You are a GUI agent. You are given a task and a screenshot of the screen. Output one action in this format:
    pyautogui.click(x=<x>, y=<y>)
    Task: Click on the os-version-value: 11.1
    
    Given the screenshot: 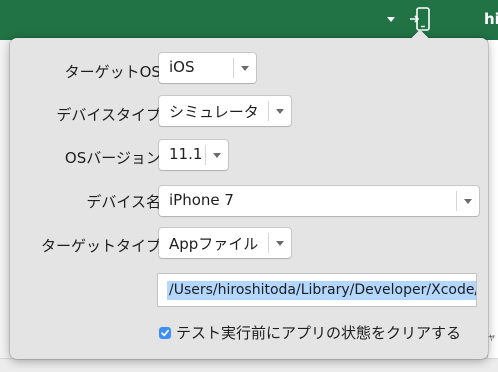 What is the action you would take?
    pyautogui.click(x=186, y=154)
    